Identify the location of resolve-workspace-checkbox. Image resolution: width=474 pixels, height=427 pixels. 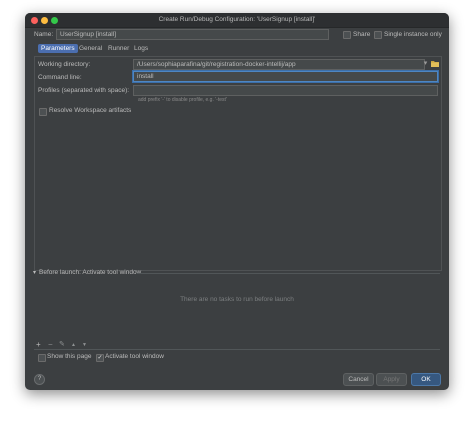
(43, 112).